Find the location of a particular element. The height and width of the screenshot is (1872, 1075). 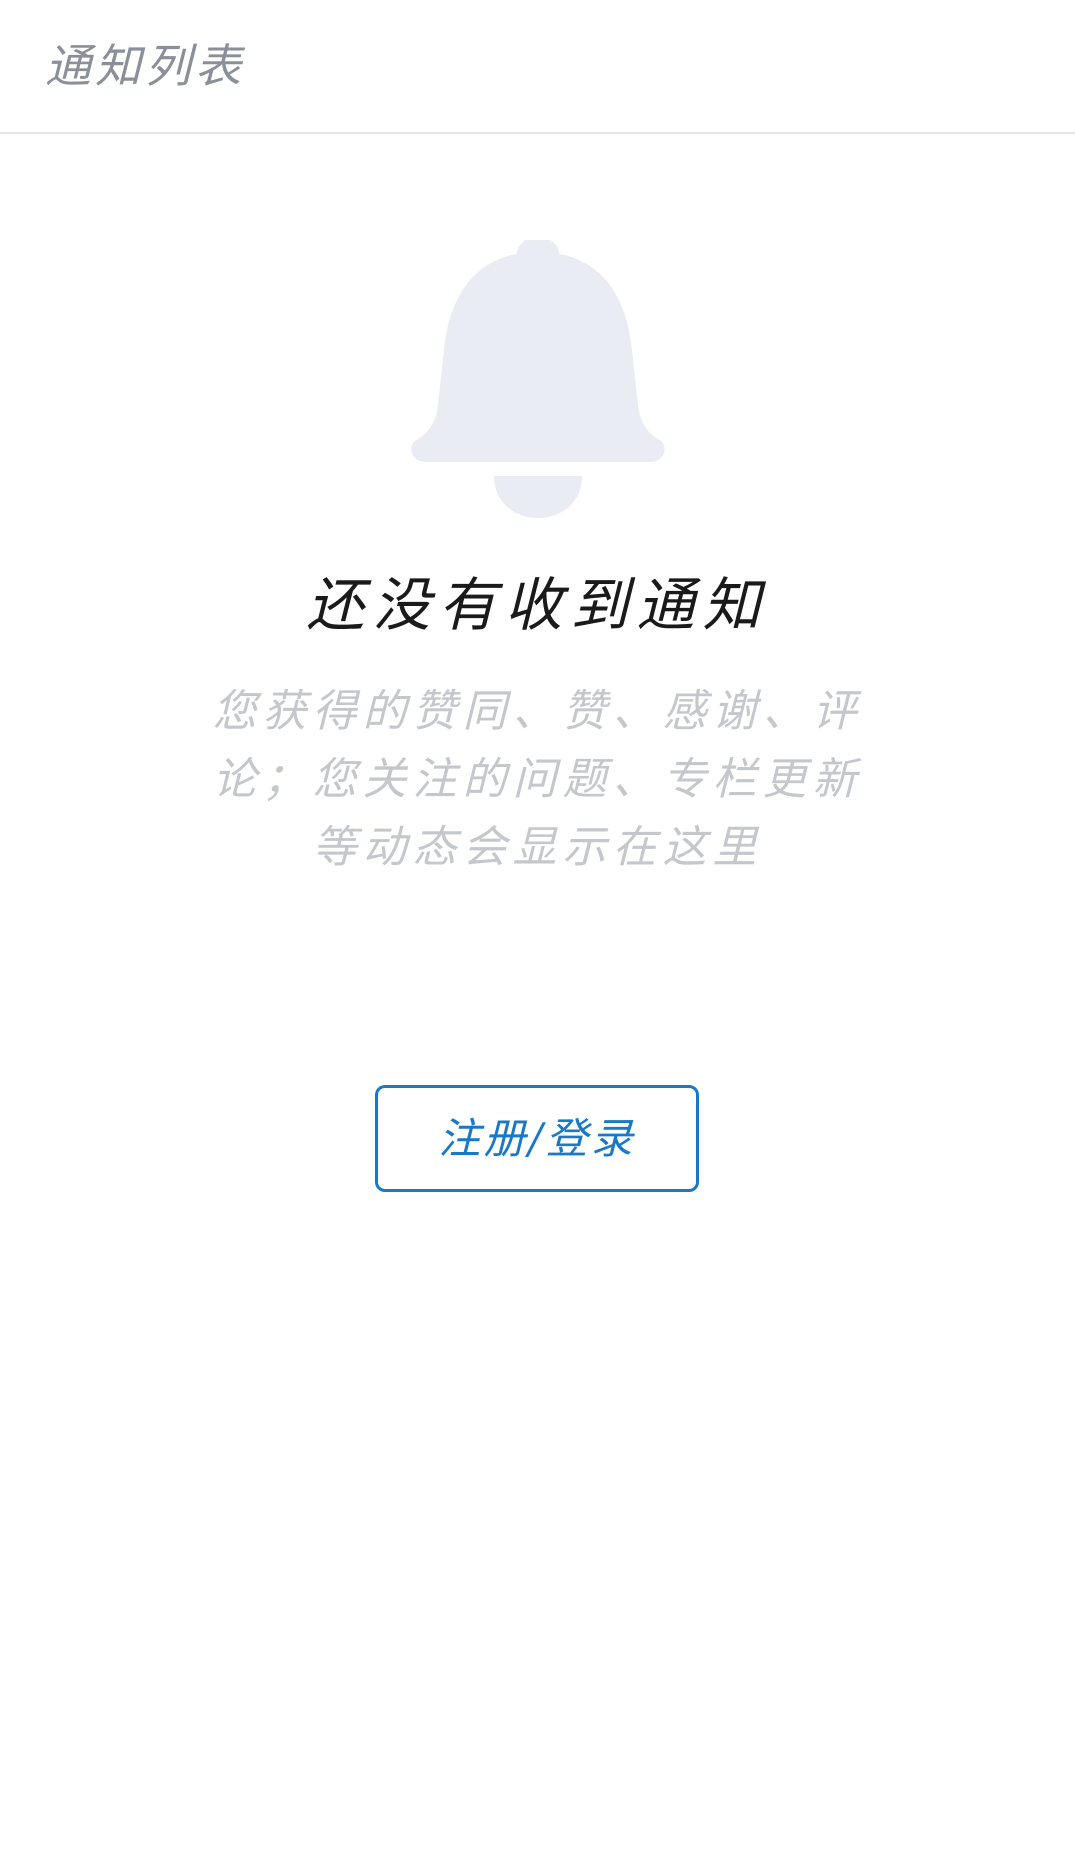

register-login-button: 注册/登录 is located at coordinates (537, 1138).